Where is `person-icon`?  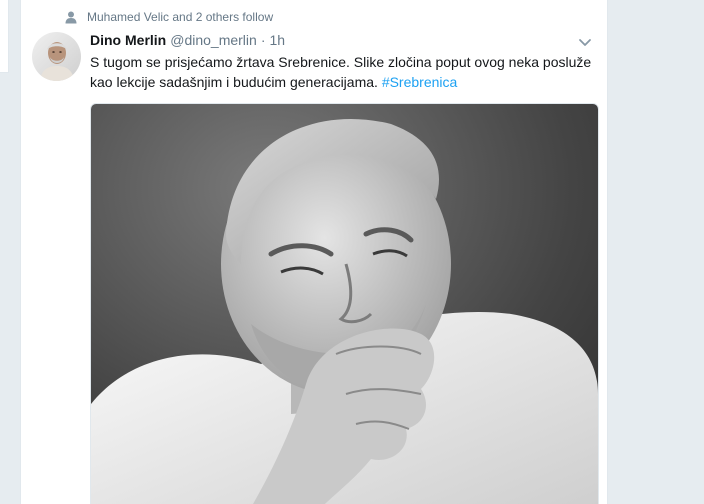 person-icon is located at coordinates (71, 17).